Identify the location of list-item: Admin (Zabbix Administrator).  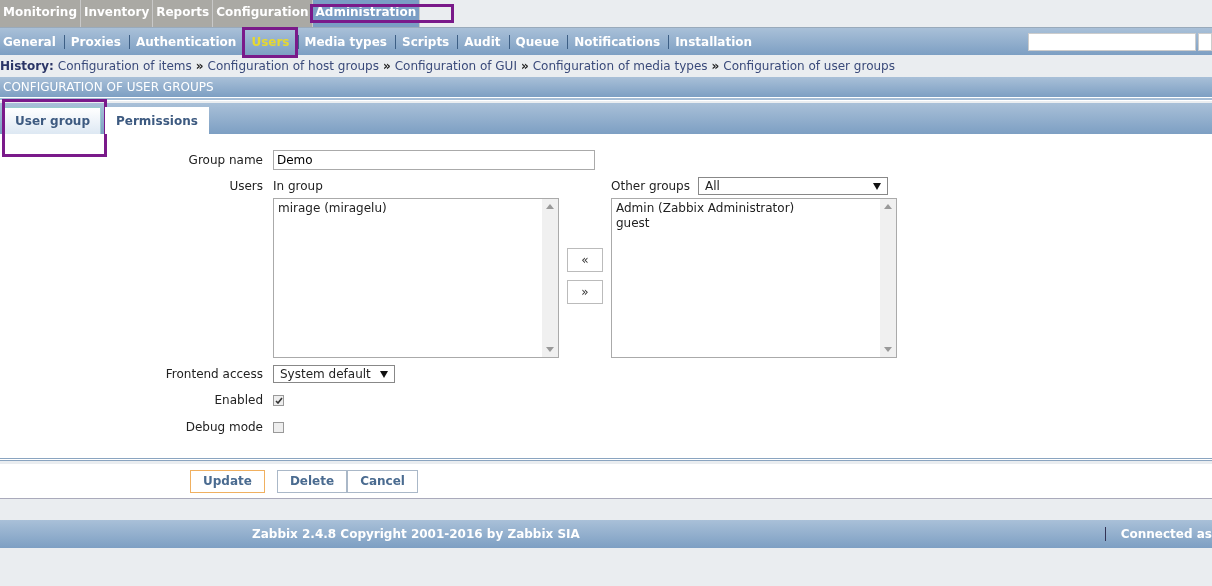
(746, 208).